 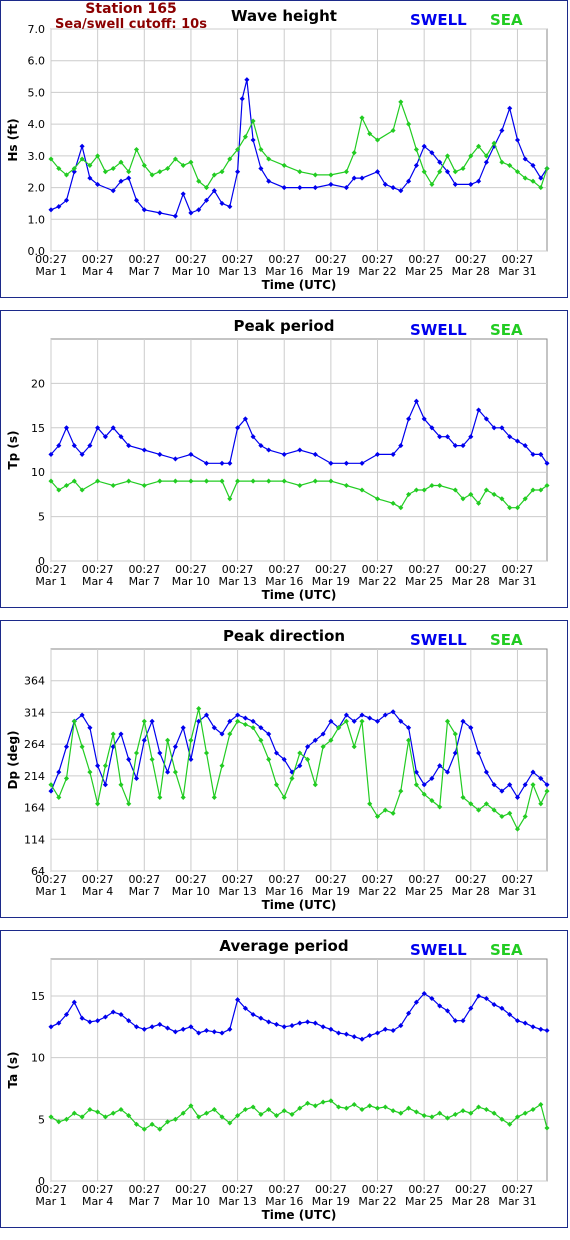 I want to click on chart-title: Wave height, so click(x=284, y=16).